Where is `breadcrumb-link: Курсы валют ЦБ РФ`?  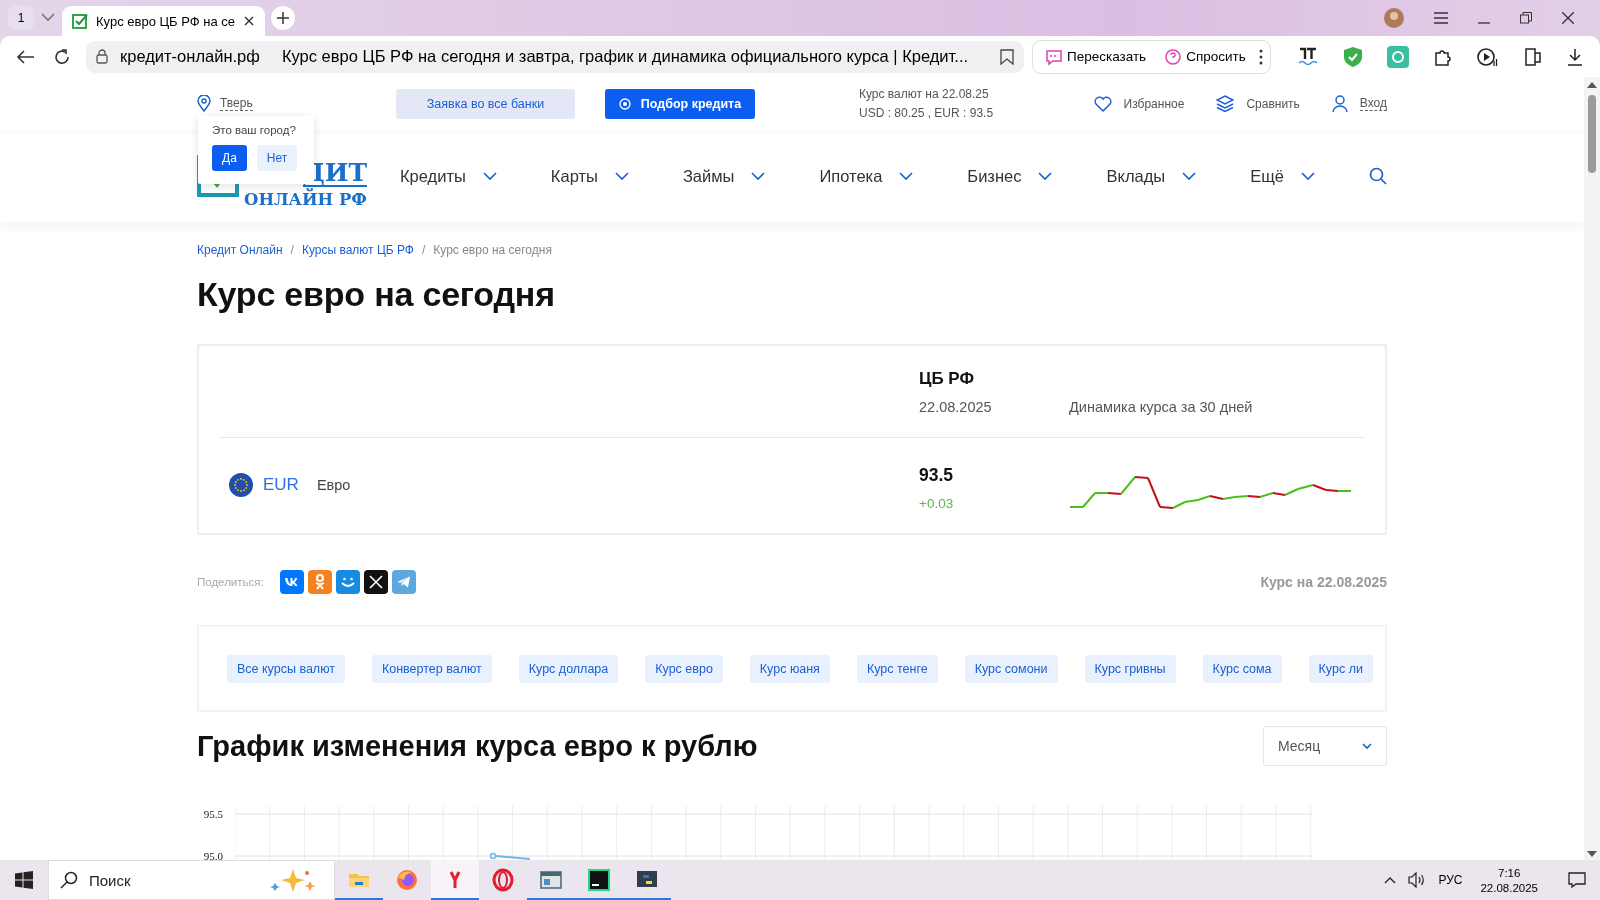
breadcrumb-link: Курсы валют ЦБ РФ is located at coordinates (357, 250).